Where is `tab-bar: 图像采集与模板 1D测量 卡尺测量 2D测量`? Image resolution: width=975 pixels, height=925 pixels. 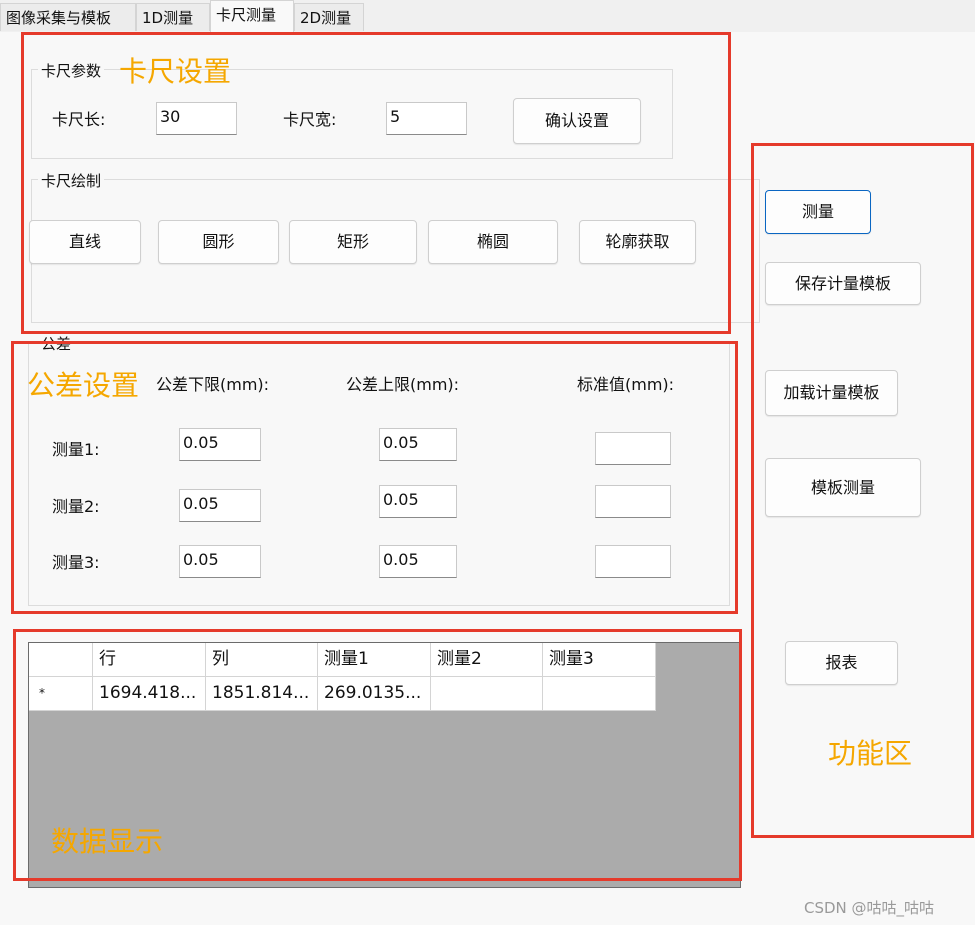
tab-bar: 图像采集与模板 1D测量 卡尺测量 2D测量 is located at coordinates (487, 16).